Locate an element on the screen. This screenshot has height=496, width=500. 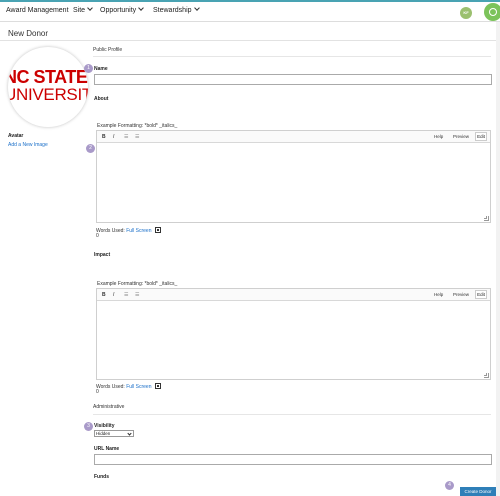
url-name-input is located at coordinates (293, 459).